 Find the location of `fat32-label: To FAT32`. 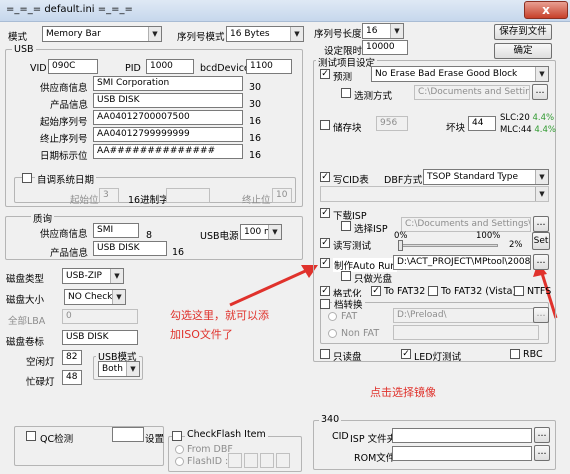

fat32-label: To FAT32 is located at coordinates (405, 291).